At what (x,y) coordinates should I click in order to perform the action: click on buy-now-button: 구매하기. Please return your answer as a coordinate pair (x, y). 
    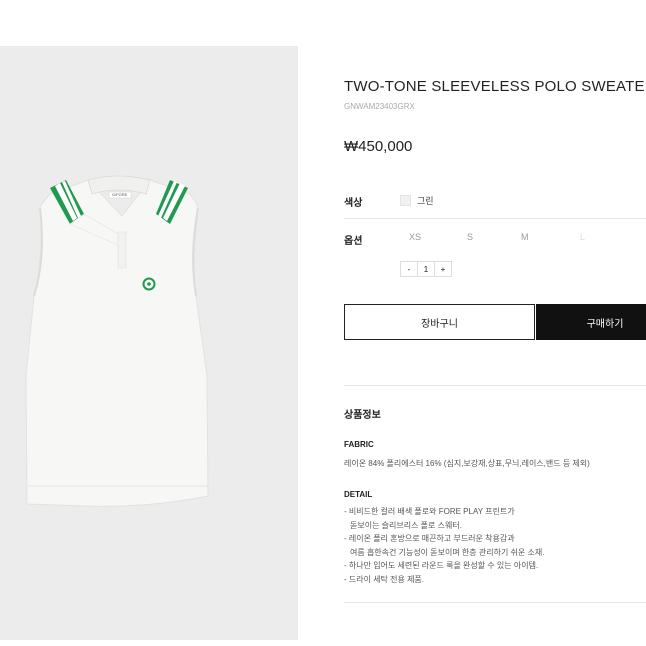
    Looking at the image, I should click on (591, 322).